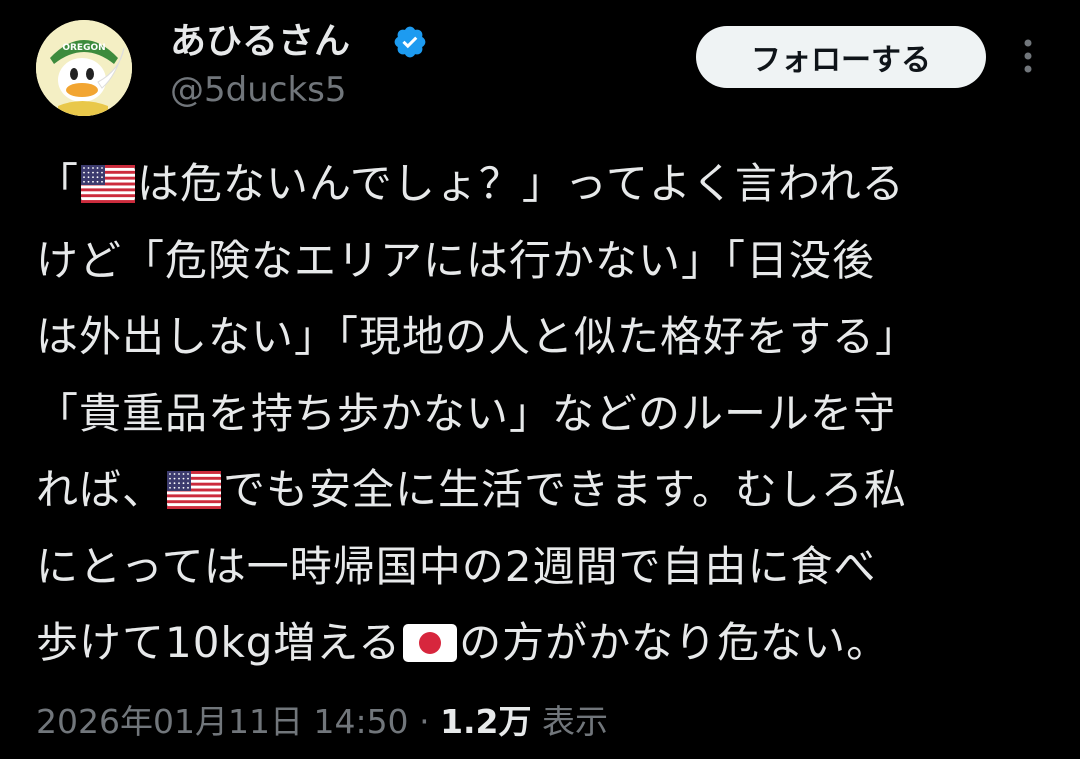  What do you see at coordinates (456, 260) in the screenshot?
I see `tweet-text-segment: けど「危険なエリアには行かない」「日没後` at bounding box center [456, 260].